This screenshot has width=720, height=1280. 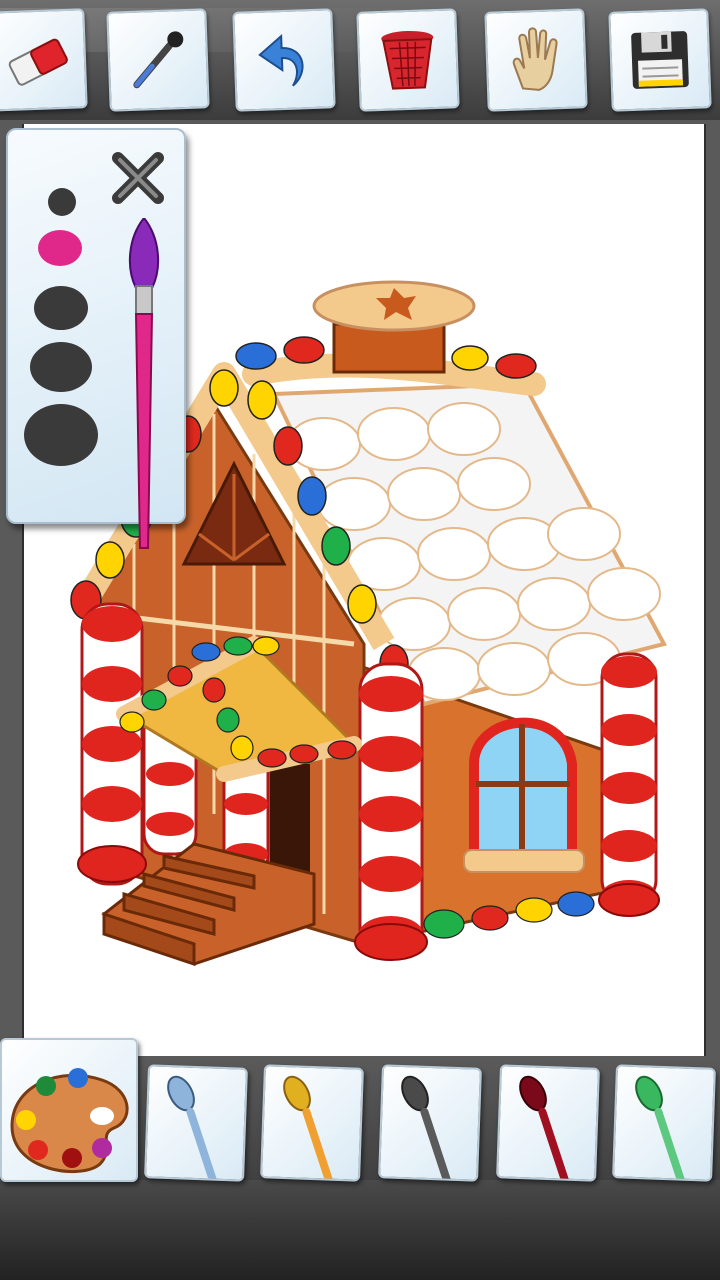 What do you see at coordinates (61, 435) in the screenshot?
I see `size-option-largest` at bounding box center [61, 435].